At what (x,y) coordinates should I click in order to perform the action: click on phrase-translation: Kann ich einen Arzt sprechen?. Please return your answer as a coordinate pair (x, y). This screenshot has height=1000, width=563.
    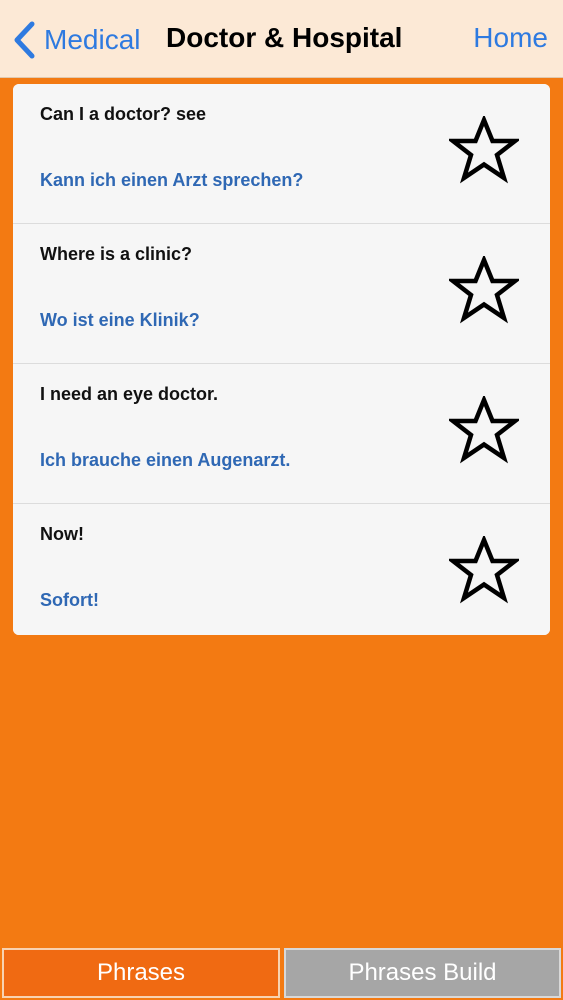
    Looking at the image, I should click on (172, 180).